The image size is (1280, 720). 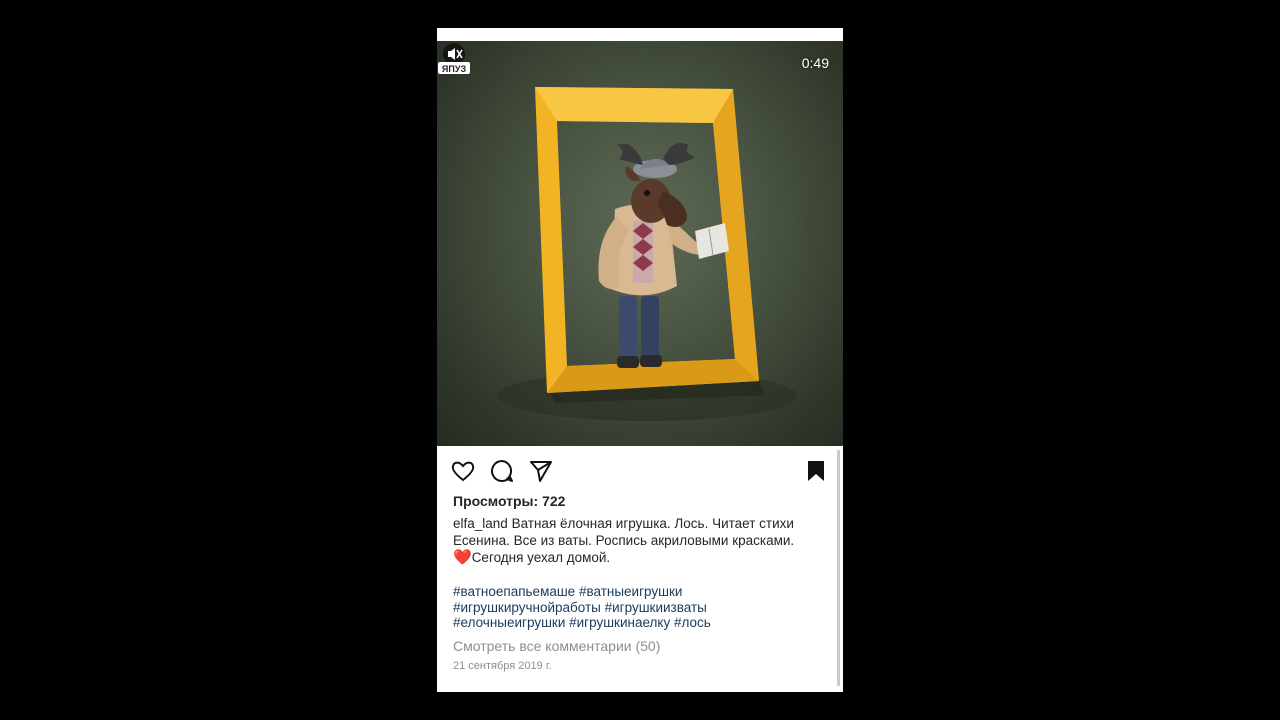 What do you see at coordinates (838, 568) in the screenshot?
I see `scrollbar` at bounding box center [838, 568].